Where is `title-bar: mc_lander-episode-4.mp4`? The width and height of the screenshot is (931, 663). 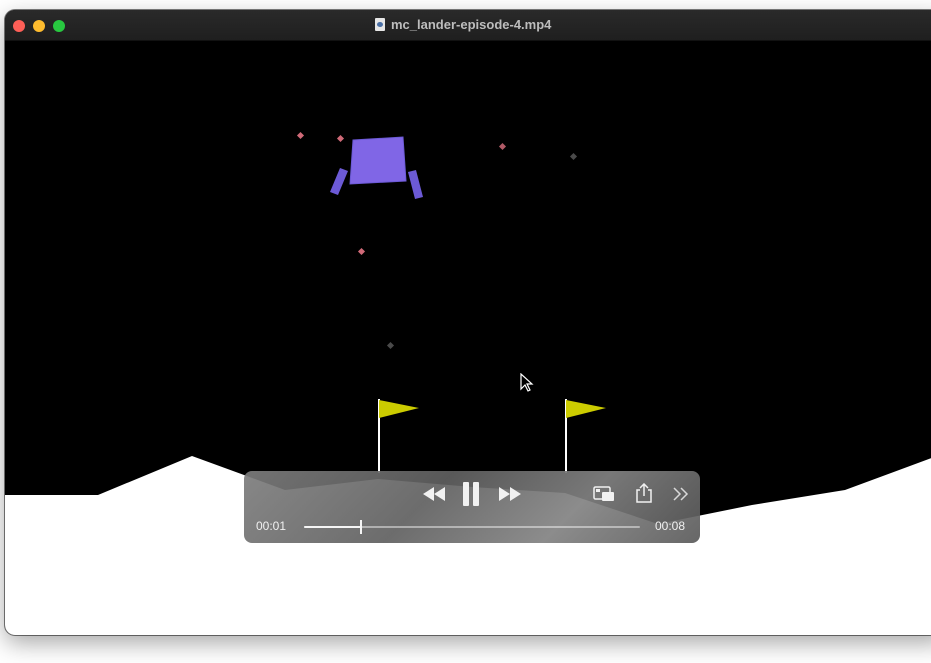
title-bar: mc_lander-episode-4.mp4 is located at coordinates (468, 25).